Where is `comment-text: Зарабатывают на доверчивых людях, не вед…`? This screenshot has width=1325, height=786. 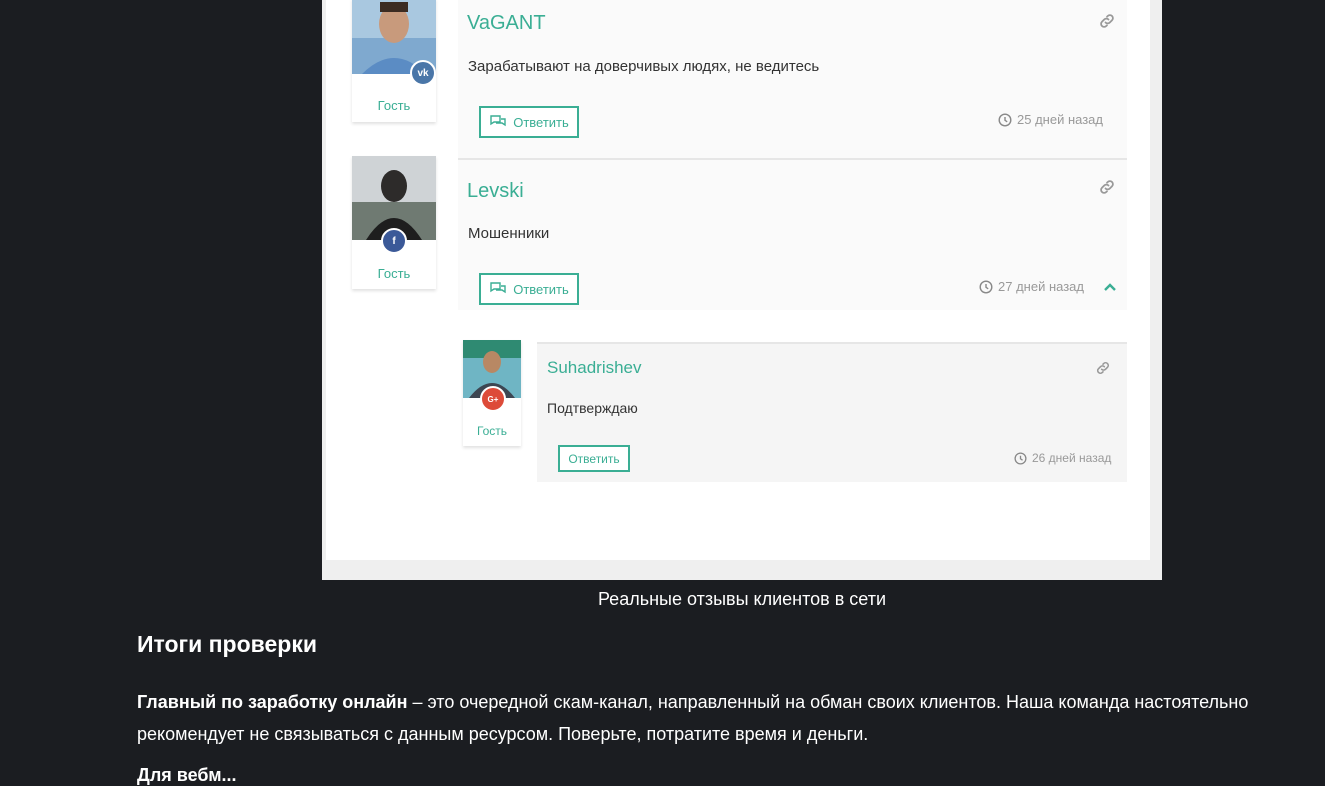 comment-text: Зарабатывают на доверчивых людях, не вед… is located at coordinates (644, 66).